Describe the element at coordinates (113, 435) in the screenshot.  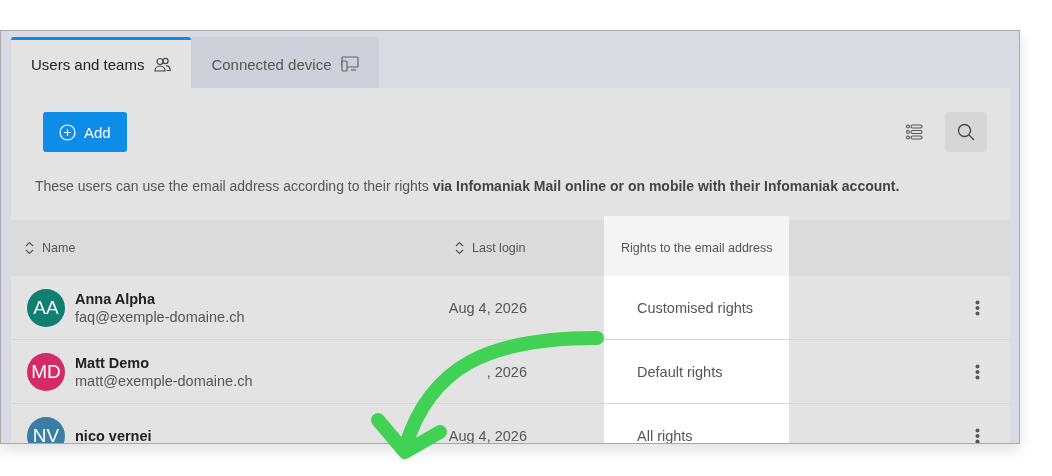
I see `user-name: nico vernei` at that location.